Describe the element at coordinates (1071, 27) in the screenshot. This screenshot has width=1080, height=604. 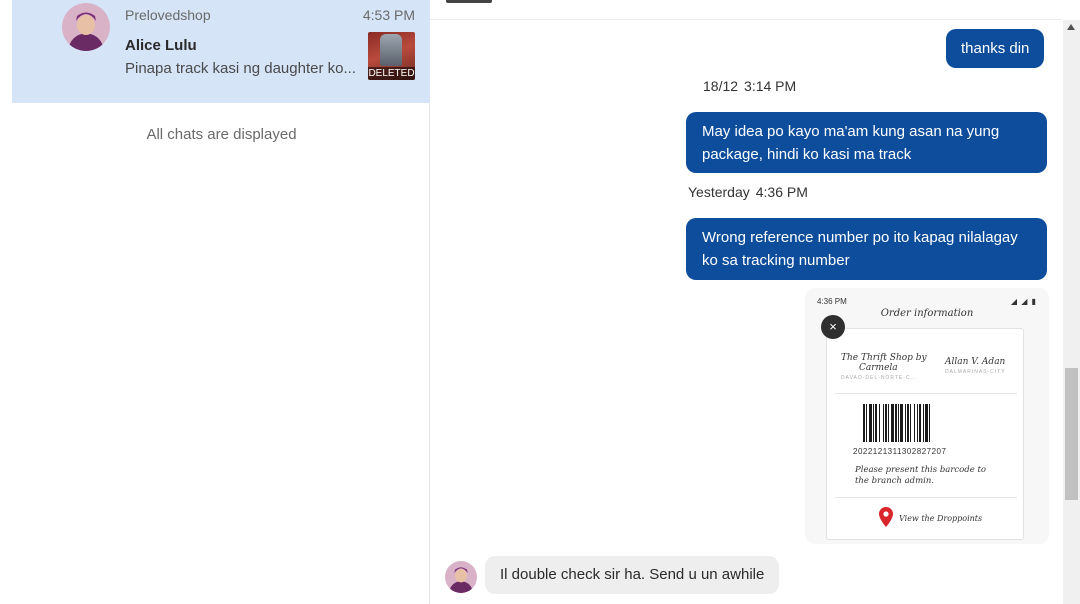
I see `scroll-up-arrow-icon` at that location.